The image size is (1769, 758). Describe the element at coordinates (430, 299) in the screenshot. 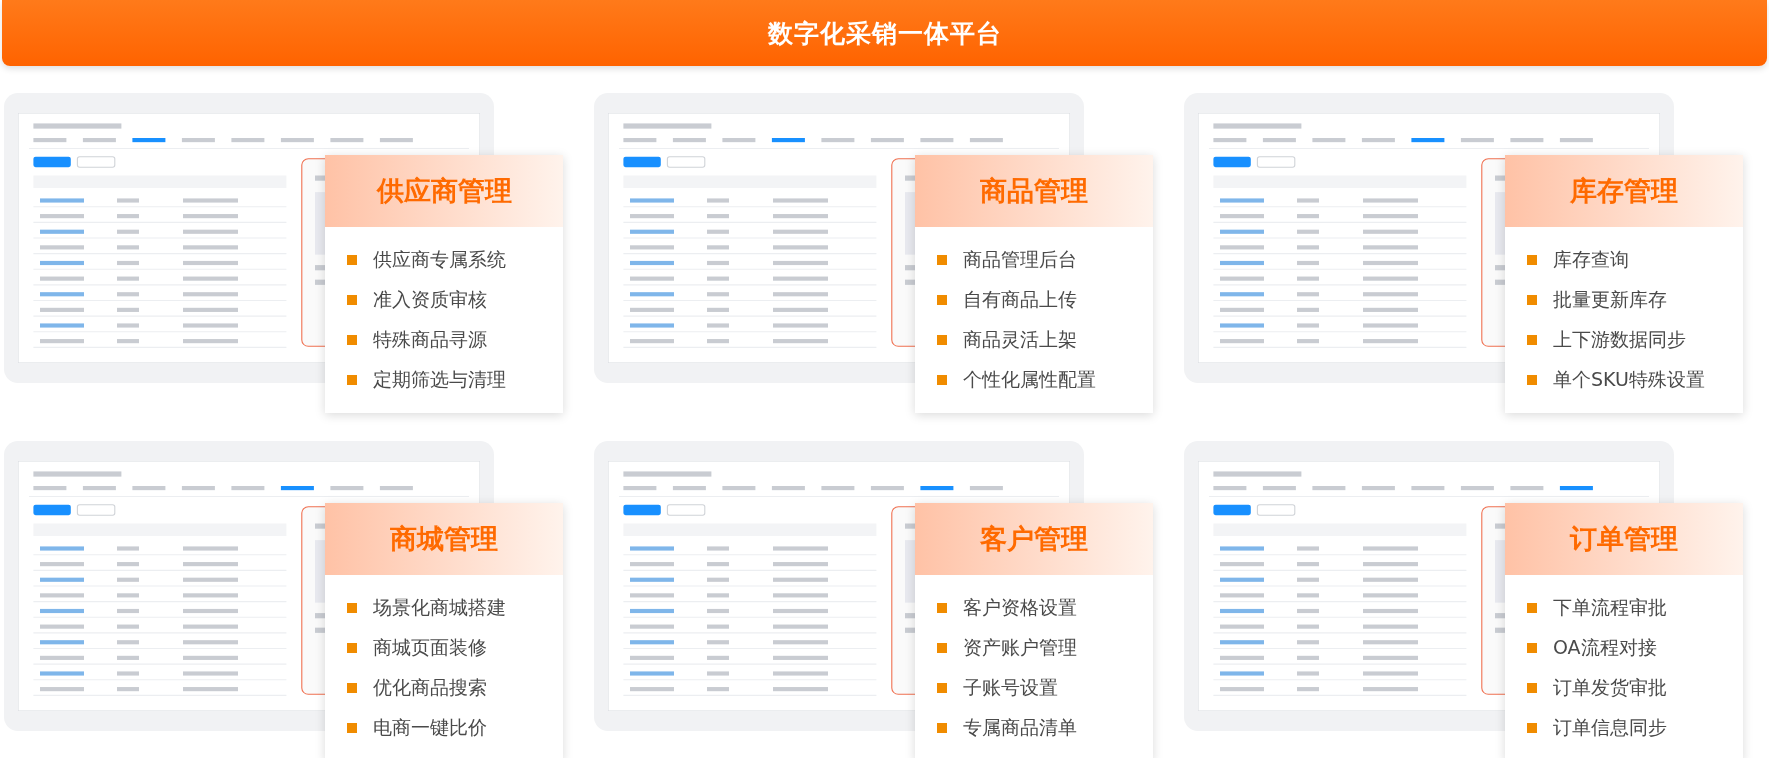

I see `feature-text: 准入资质审核` at that location.